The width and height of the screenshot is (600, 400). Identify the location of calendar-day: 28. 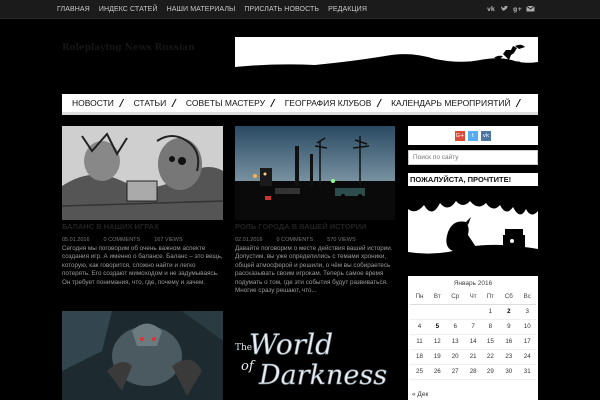
(473, 372).